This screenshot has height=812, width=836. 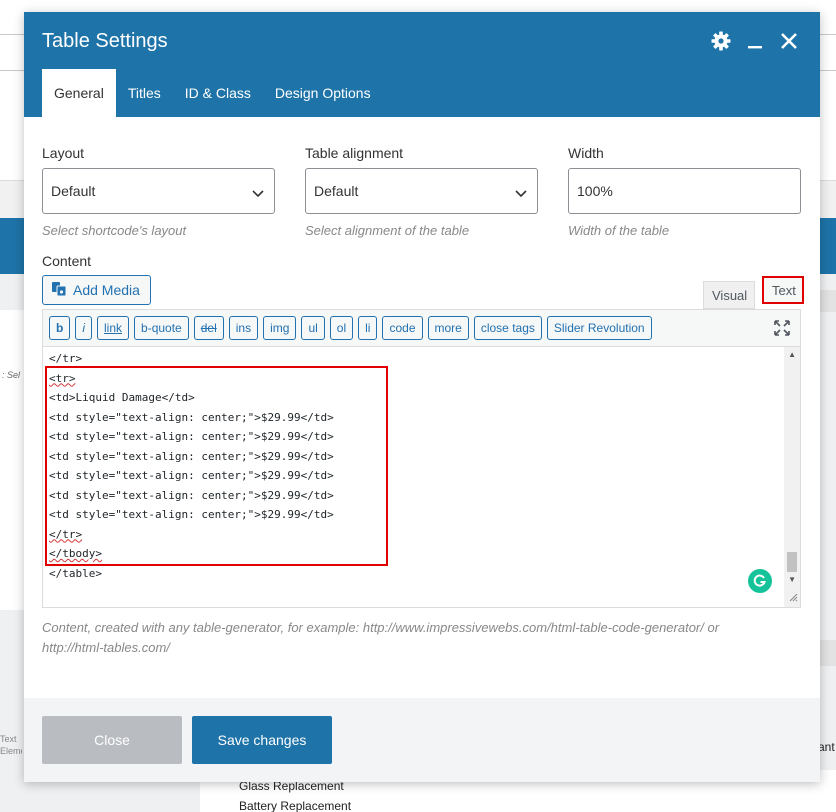 What do you see at coordinates (826, 747) in the screenshot?
I see `background-text: ant` at bounding box center [826, 747].